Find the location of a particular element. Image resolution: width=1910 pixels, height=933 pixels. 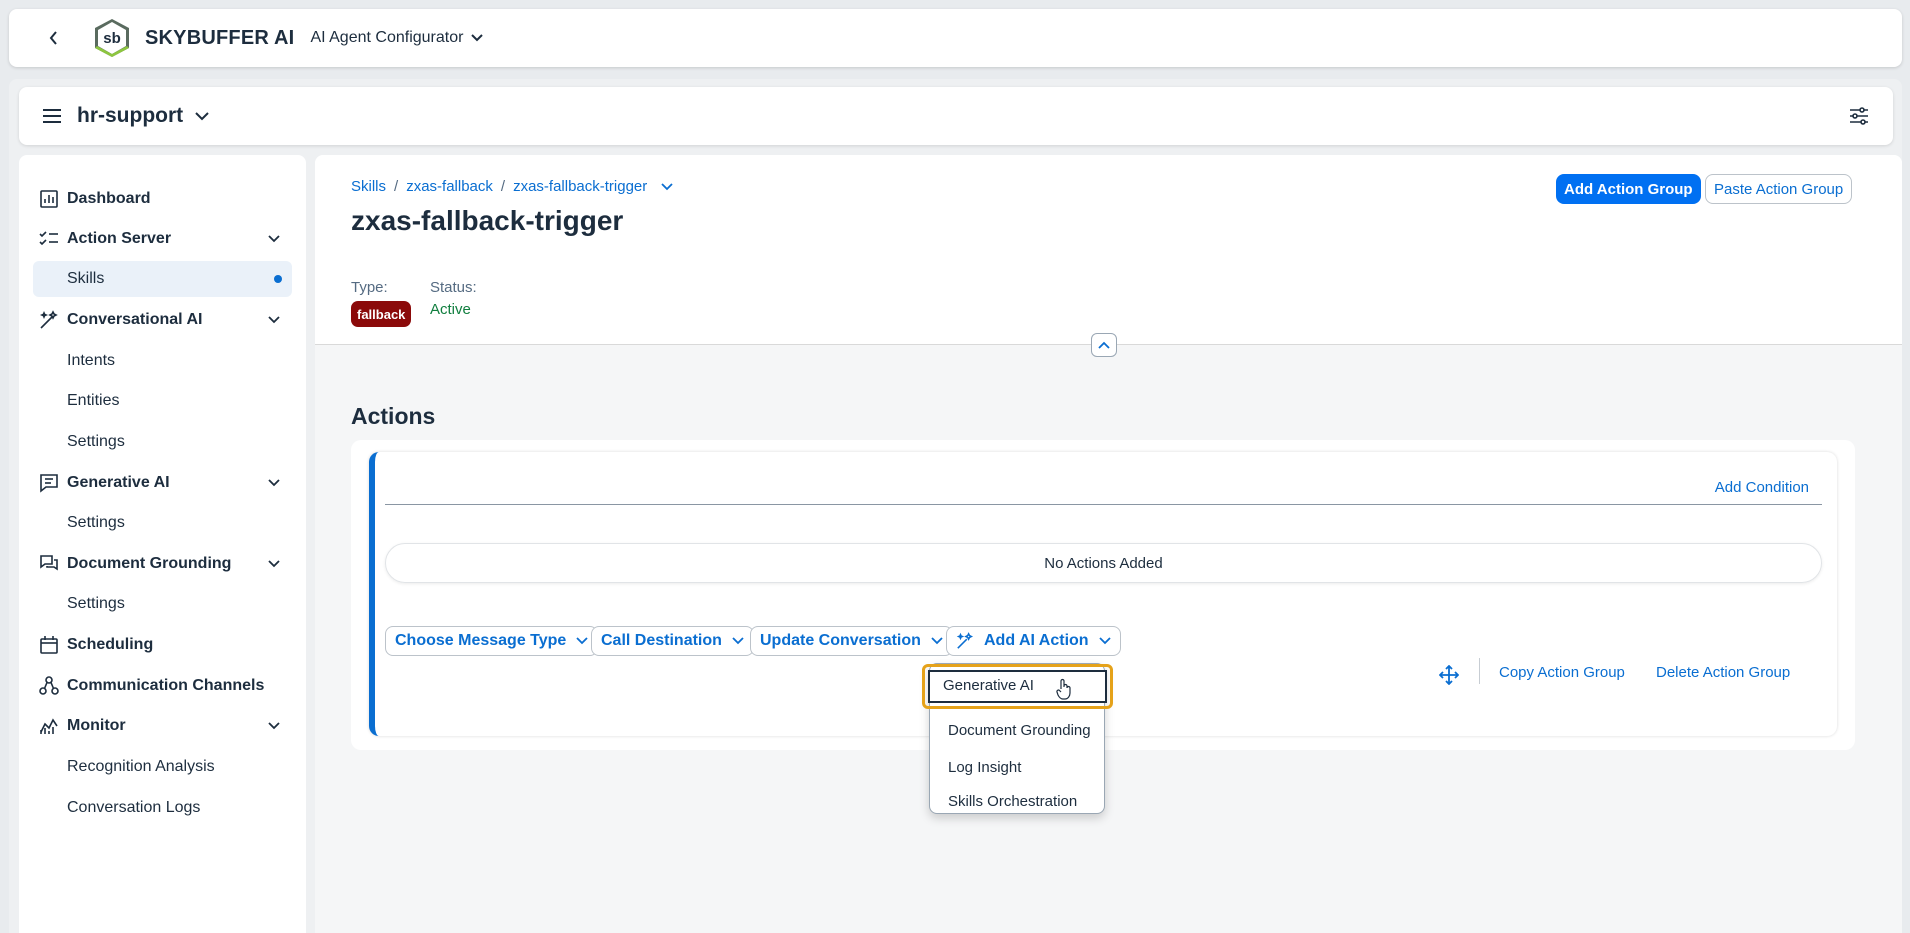

button-label: Update Conversation is located at coordinates (840, 640).